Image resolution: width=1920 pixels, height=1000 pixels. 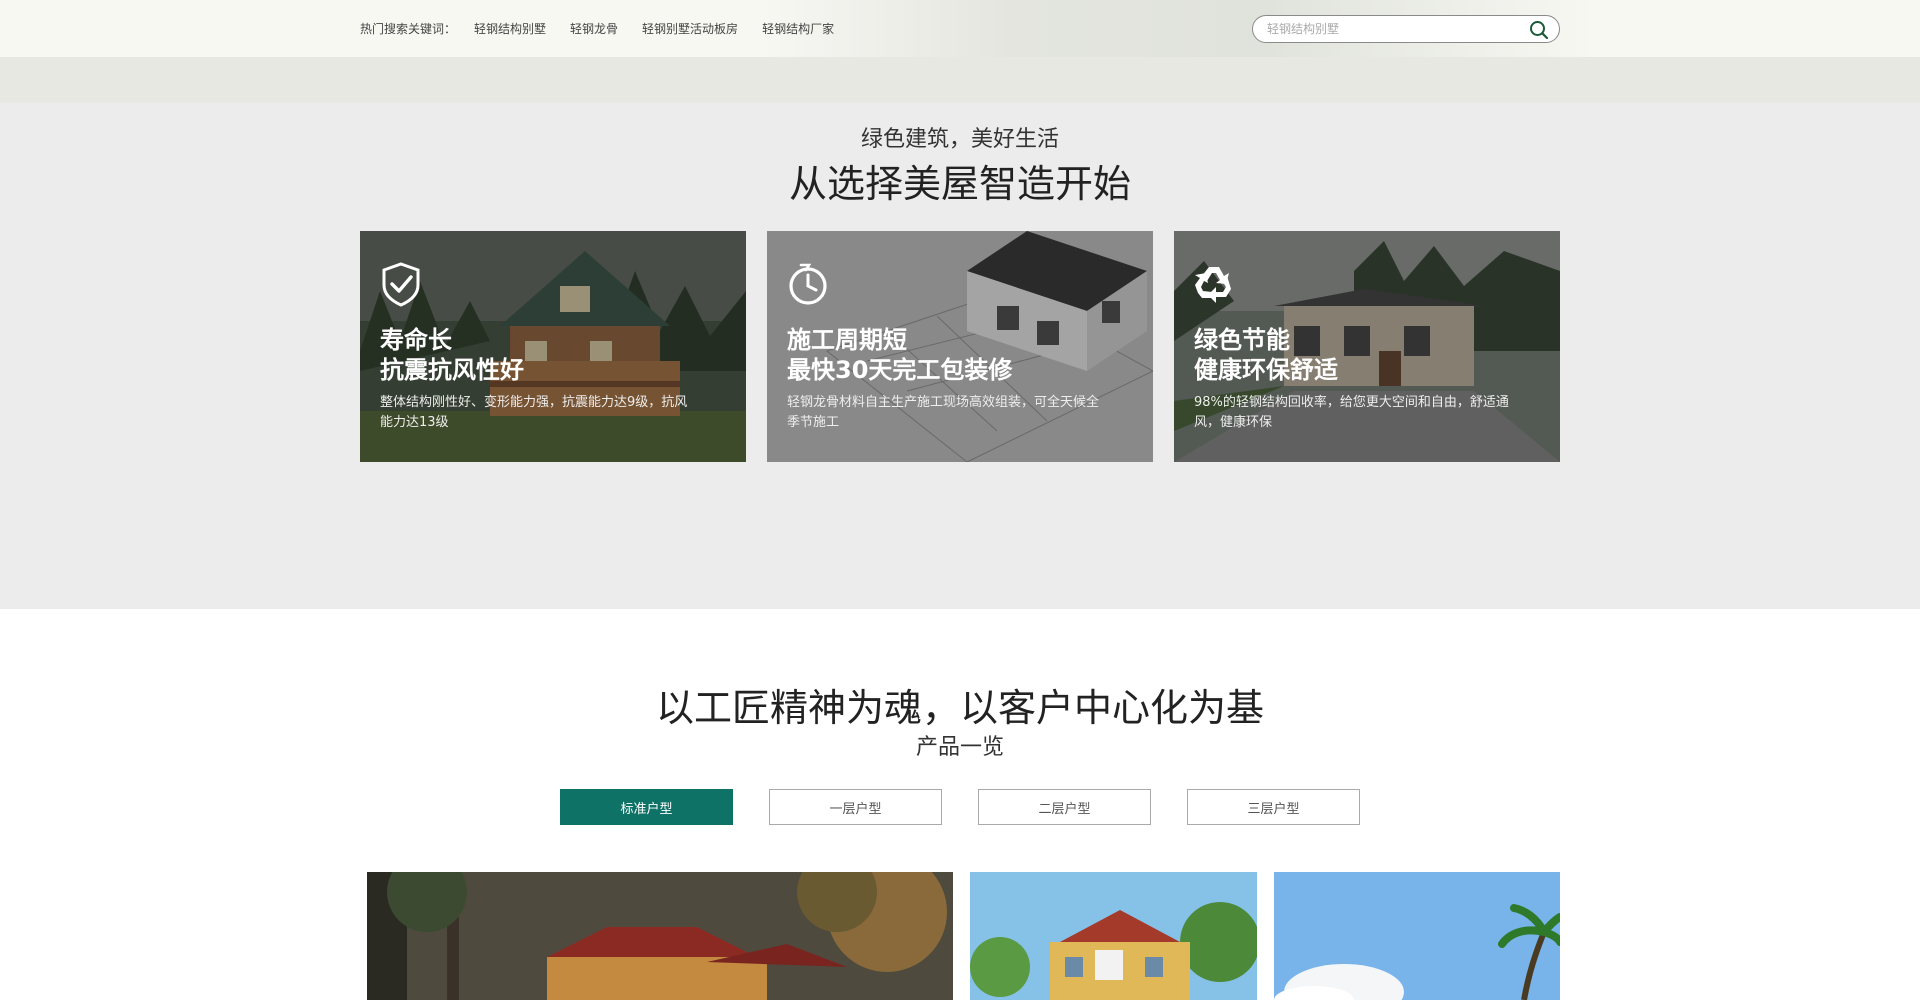 I want to click on hot-keywords: 热门搜索关键词： 轻钢结构别墅 轻钢龙骨 轻钢别墅活动板房 轻钢结构厂家, so click(x=609, y=28).